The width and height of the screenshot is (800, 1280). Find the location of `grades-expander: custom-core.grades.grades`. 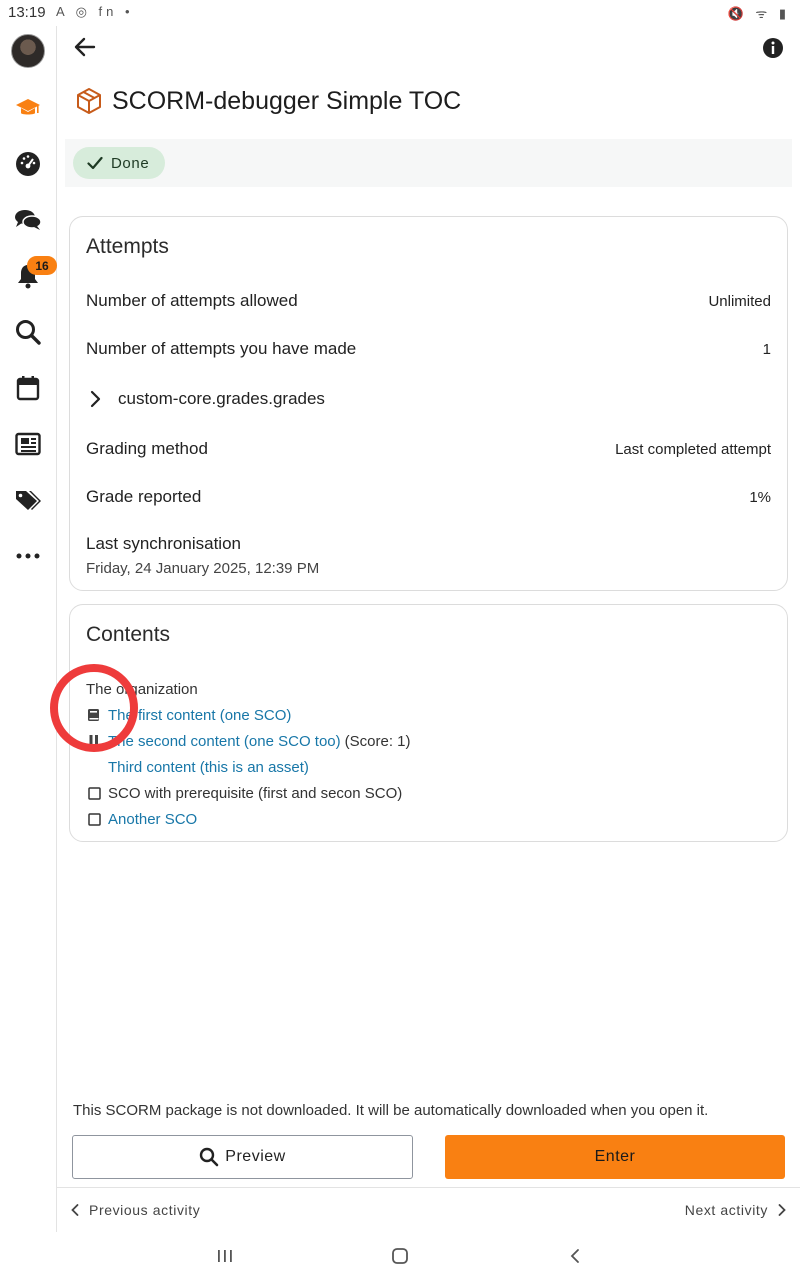

grades-expander: custom-core.grades.grades is located at coordinates (205, 399).